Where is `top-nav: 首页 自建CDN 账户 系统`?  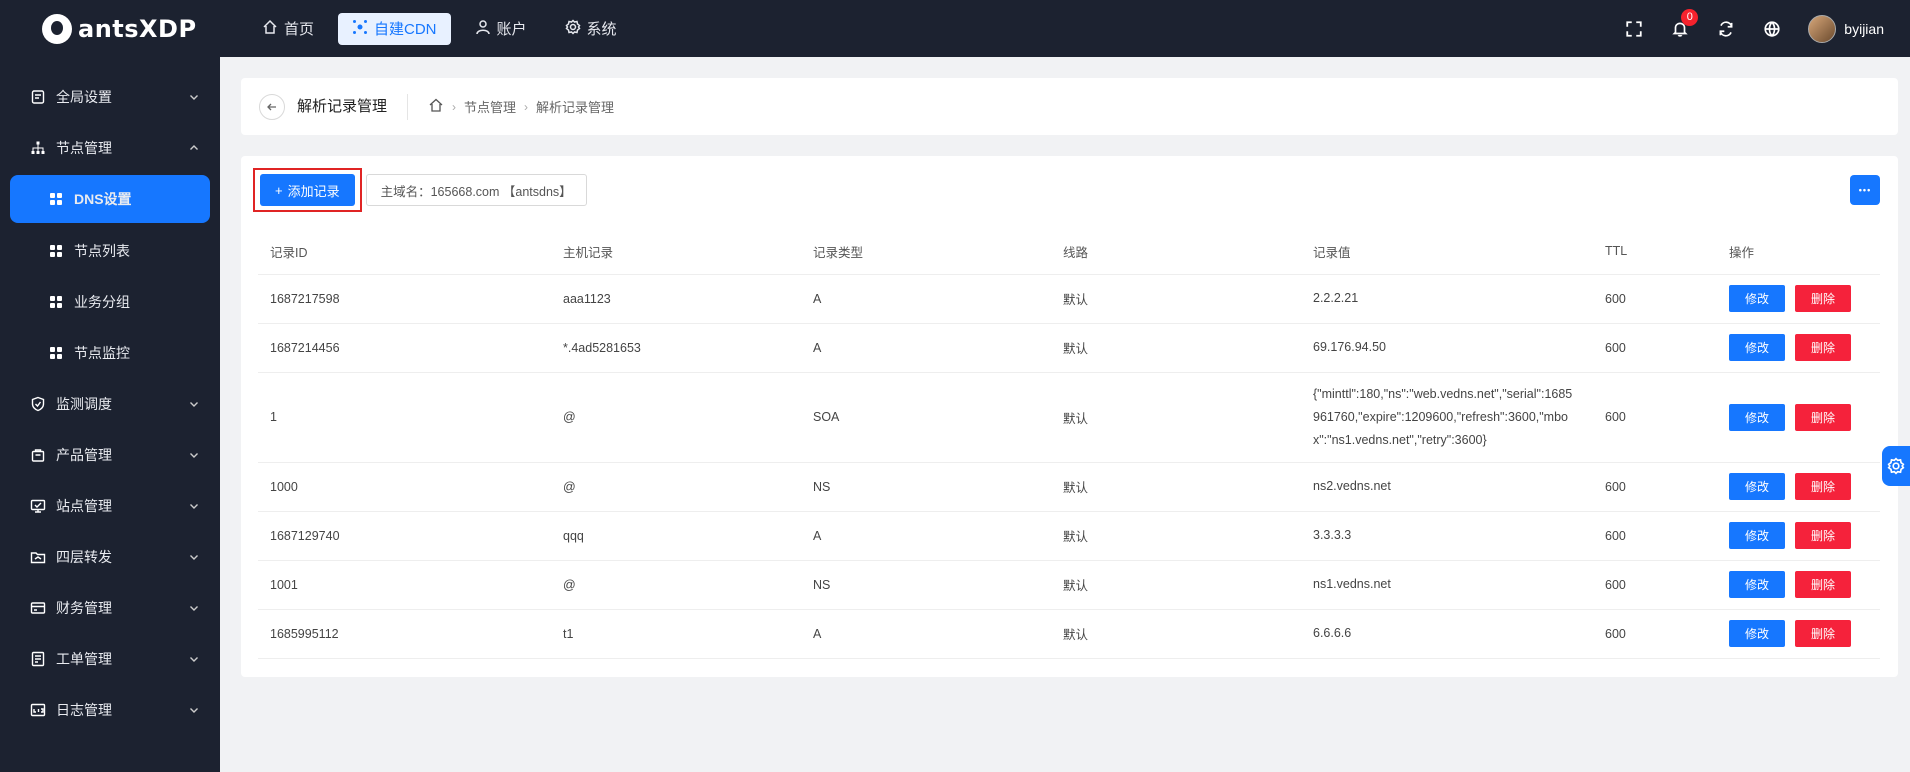
top-nav: 首页 自建CDN 账户 系统 is located at coordinates (439, 28).